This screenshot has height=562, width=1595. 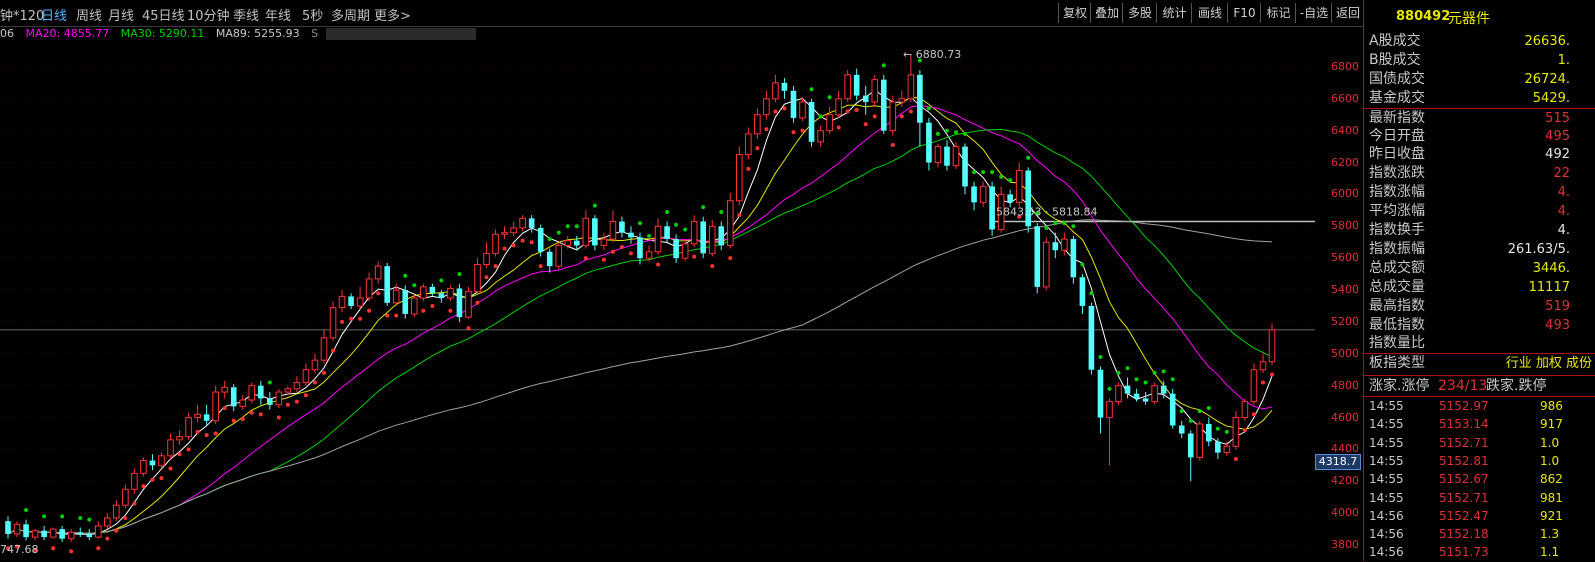 What do you see at coordinates (1397, 154) in the screenshot?
I see `stat-label: 昨日收盘` at bounding box center [1397, 154].